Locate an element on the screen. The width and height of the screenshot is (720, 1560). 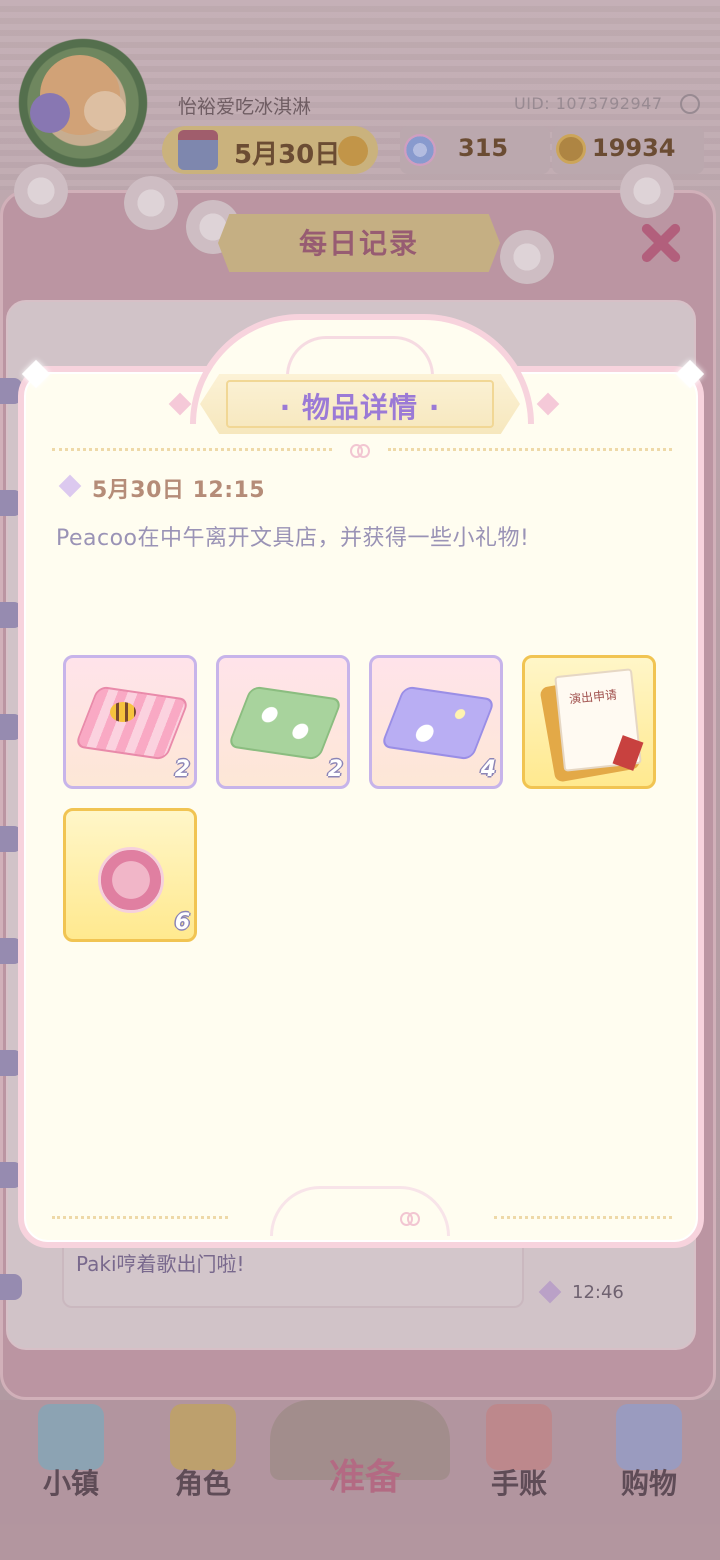
item-slot: 演出申请 is located at coordinates (589, 722).